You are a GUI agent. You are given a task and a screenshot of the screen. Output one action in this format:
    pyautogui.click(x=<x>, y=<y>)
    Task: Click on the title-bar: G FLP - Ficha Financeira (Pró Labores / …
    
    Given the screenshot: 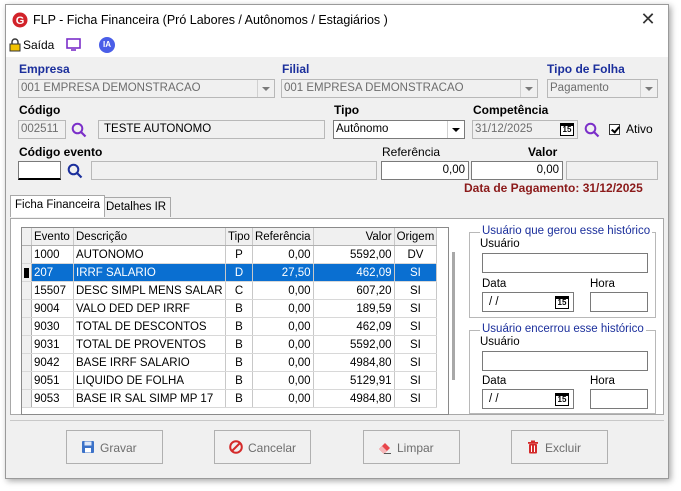 What is the action you would take?
    pyautogui.click(x=337, y=20)
    